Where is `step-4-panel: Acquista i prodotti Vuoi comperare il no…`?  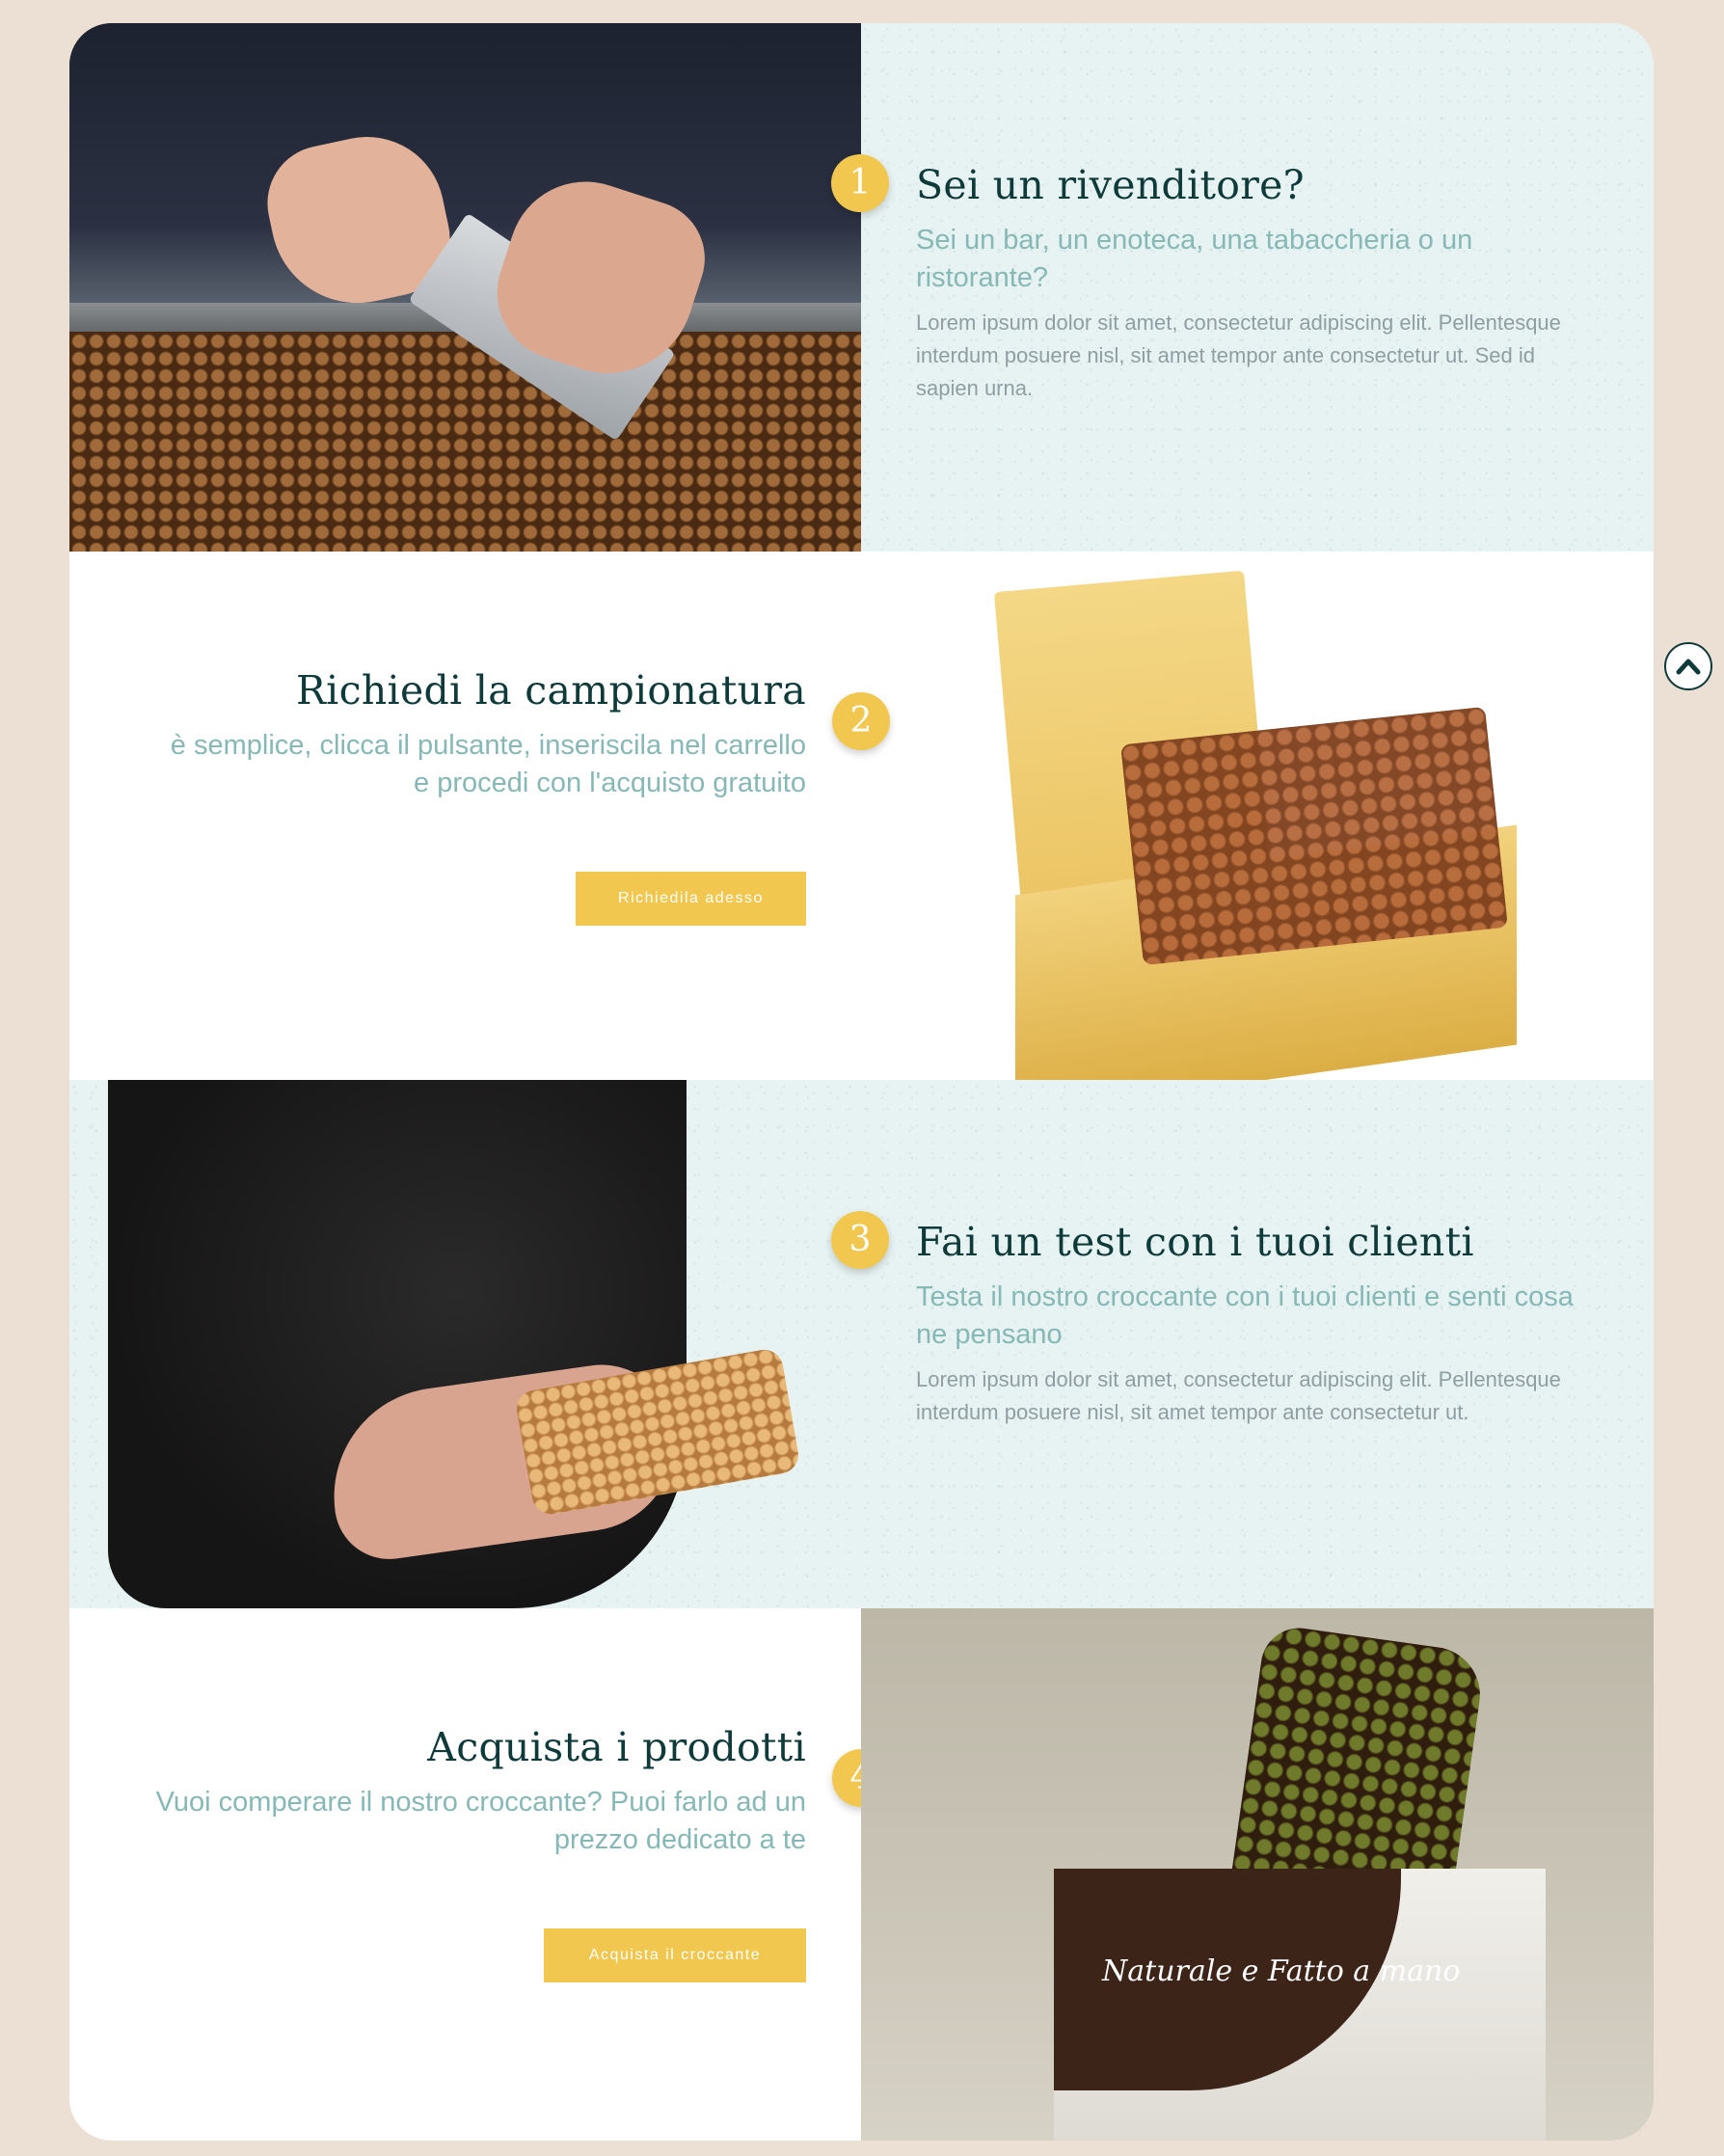 step-4-panel: Acquista i prodotti Vuoi comperare il no… is located at coordinates (465, 1874).